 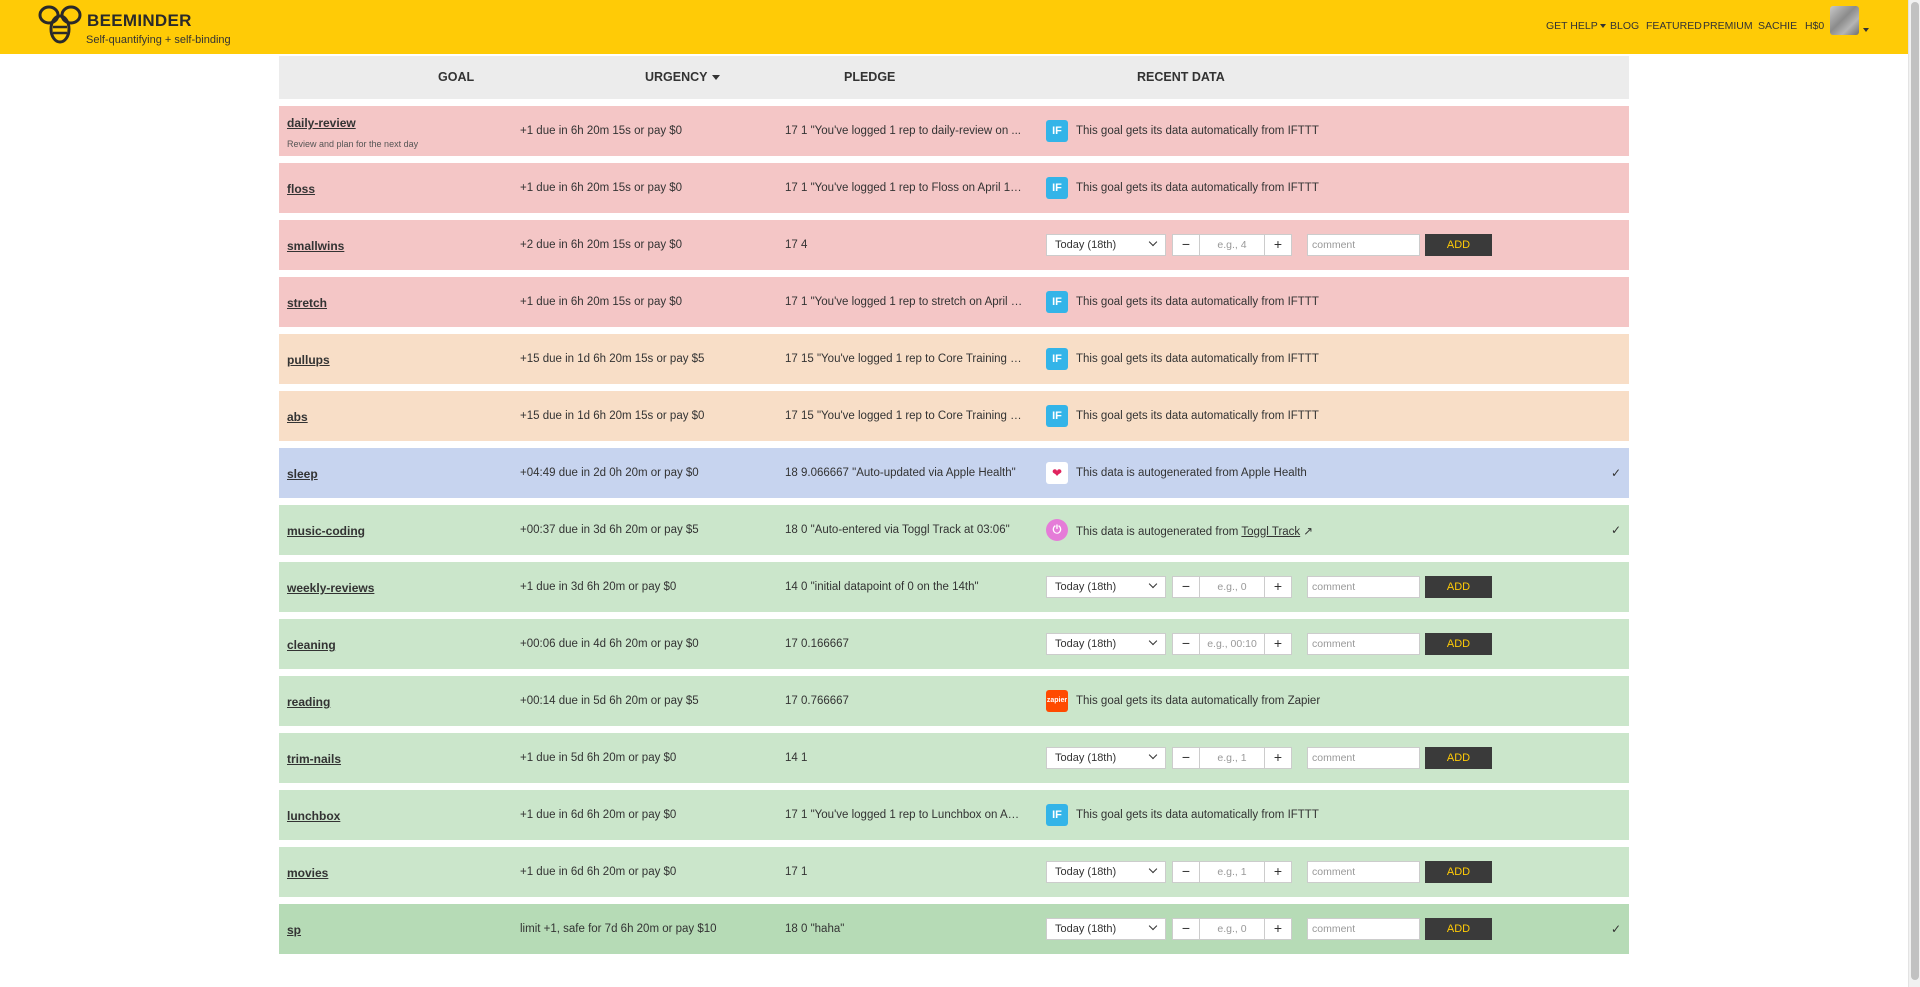 What do you see at coordinates (1057, 701) in the screenshot?
I see `zapier-icon: zapier` at bounding box center [1057, 701].